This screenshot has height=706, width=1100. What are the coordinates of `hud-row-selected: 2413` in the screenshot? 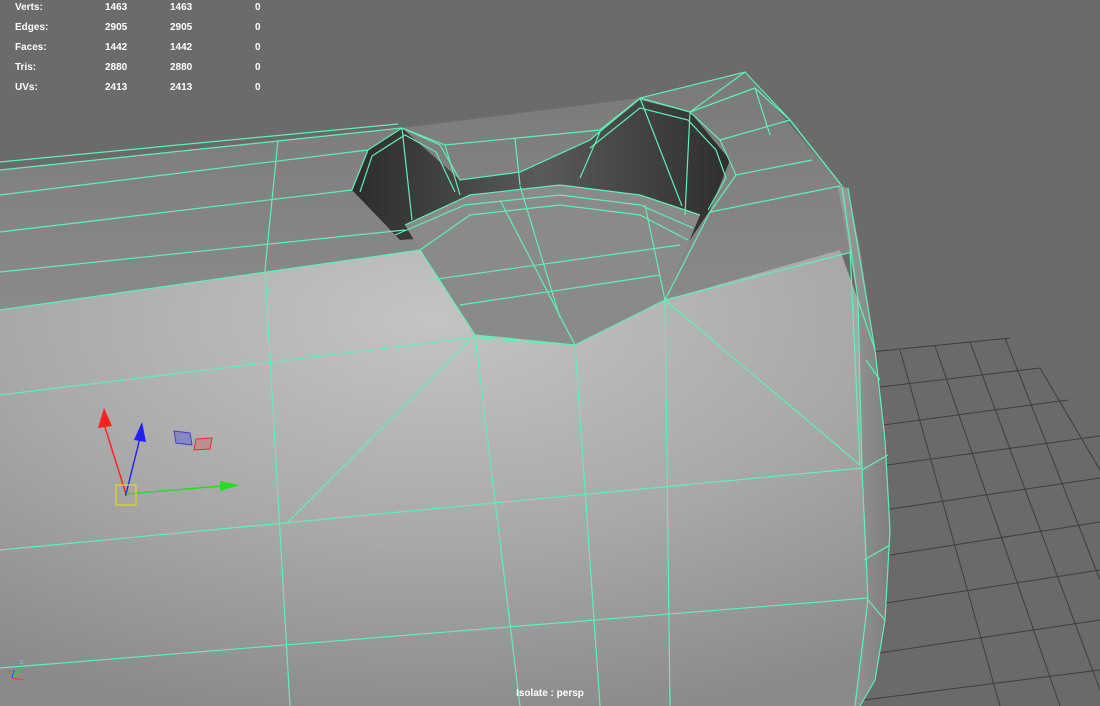 It's located at (181, 87).